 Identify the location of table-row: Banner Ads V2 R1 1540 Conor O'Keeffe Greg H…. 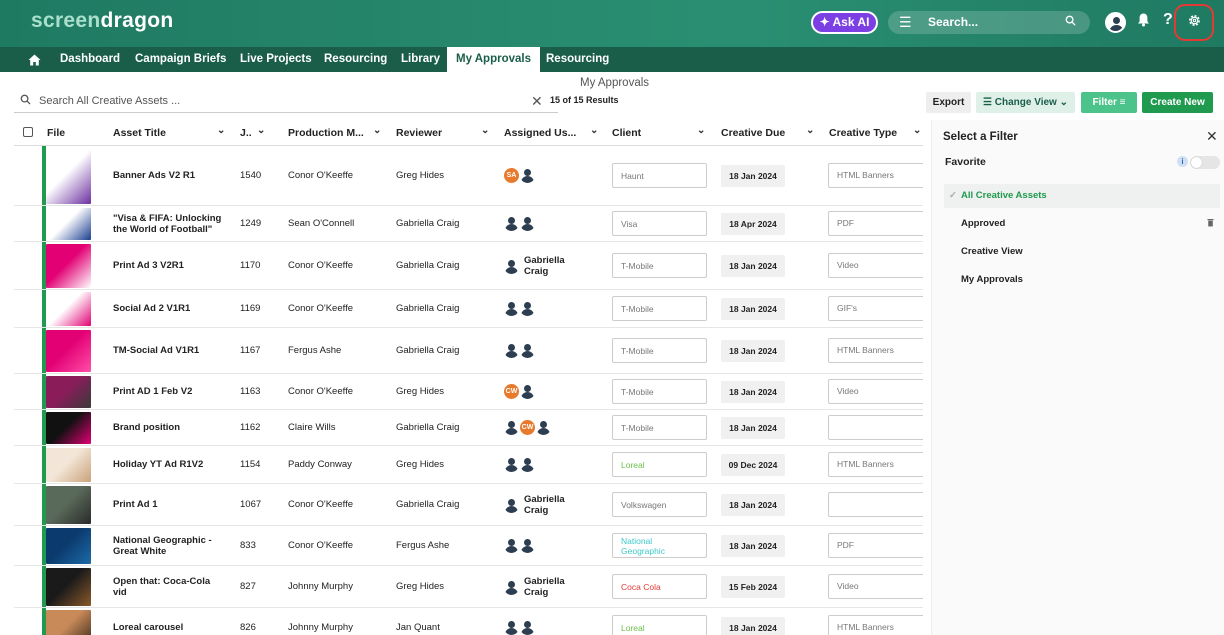
(468, 176).